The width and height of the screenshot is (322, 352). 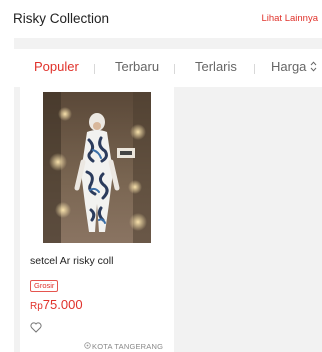 What do you see at coordinates (36, 326) in the screenshot?
I see `heart-outline-icon` at bounding box center [36, 326].